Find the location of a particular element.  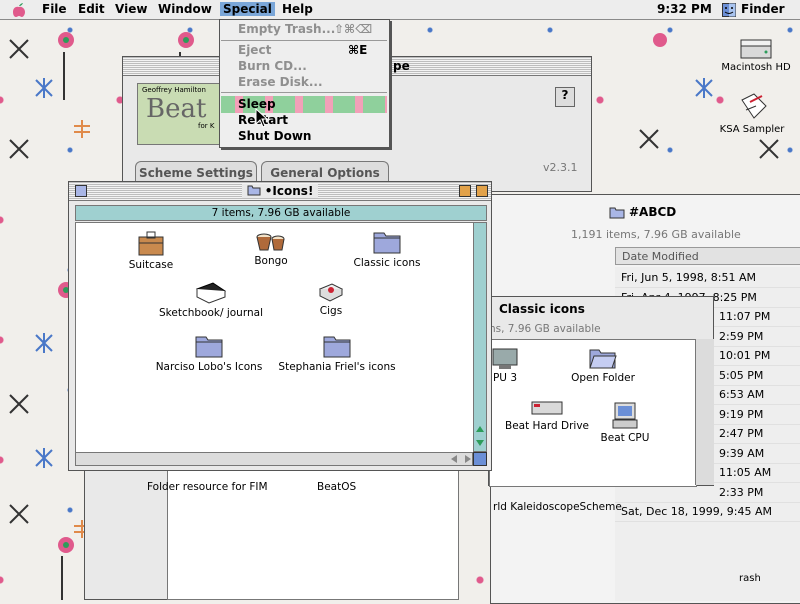

desktop-icon-label: KSA Sampler is located at coordinates (752, 129).